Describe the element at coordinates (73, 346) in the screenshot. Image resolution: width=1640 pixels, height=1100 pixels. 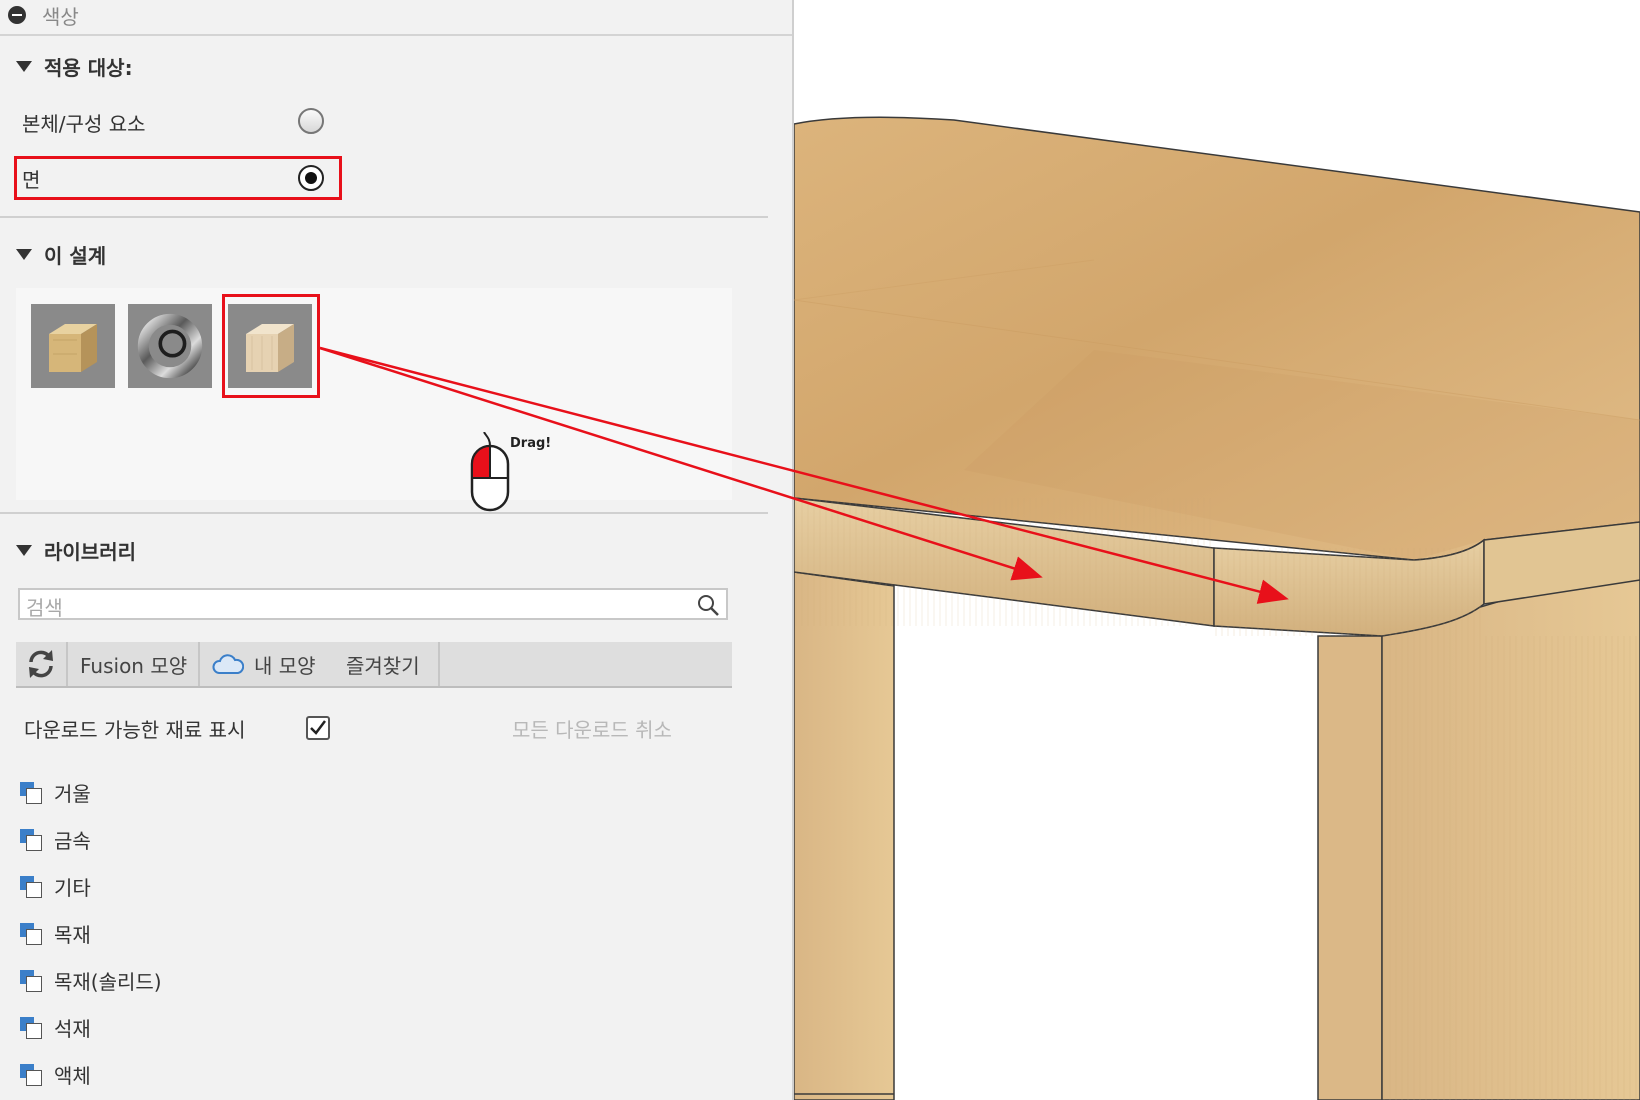
I see `wood-cube-icon` at that location.